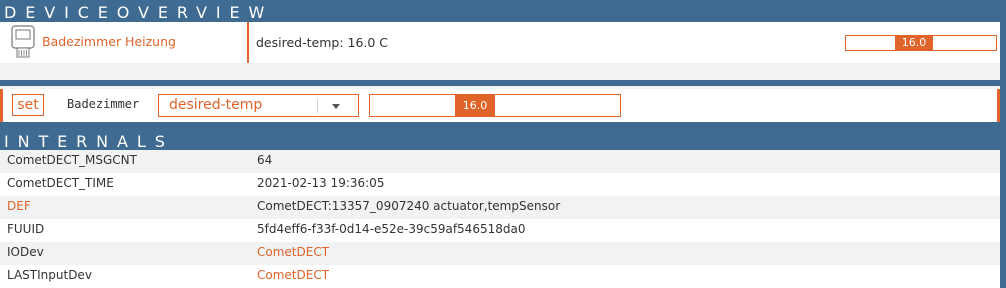 This screenshot has height=288, width=1006. Describe the element at coordinates (28, 105) in the screenshot. I see `set-button: set` at that location.